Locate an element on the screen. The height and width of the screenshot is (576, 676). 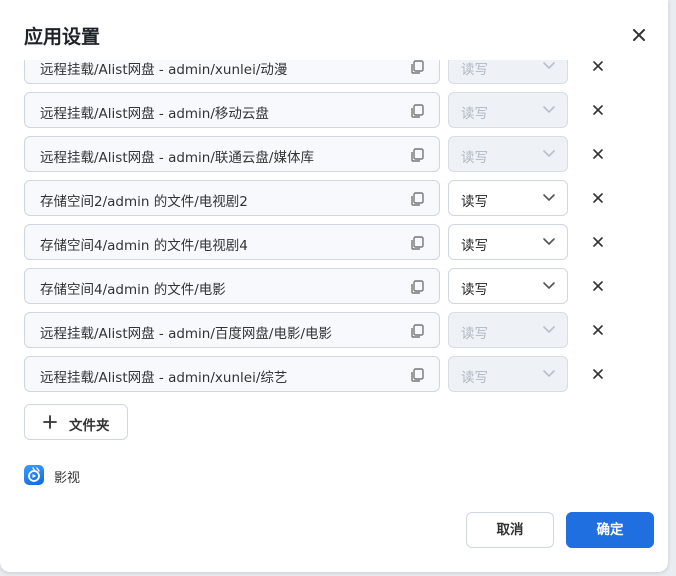
folder-row: 存储空间4/admin 的文件/电影 读写 is located at coordinates (334, 286).